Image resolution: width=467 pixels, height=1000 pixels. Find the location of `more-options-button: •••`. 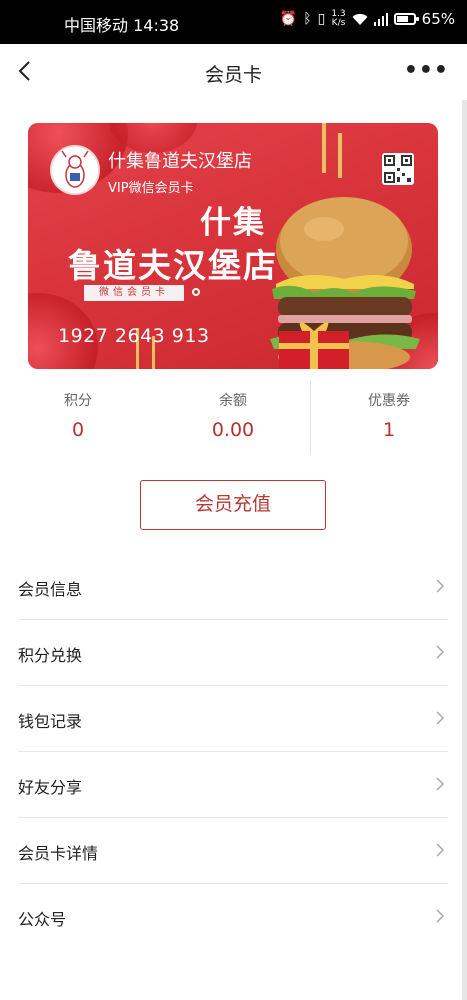

more-options-button: ••• is located at coordinates (426, 70).